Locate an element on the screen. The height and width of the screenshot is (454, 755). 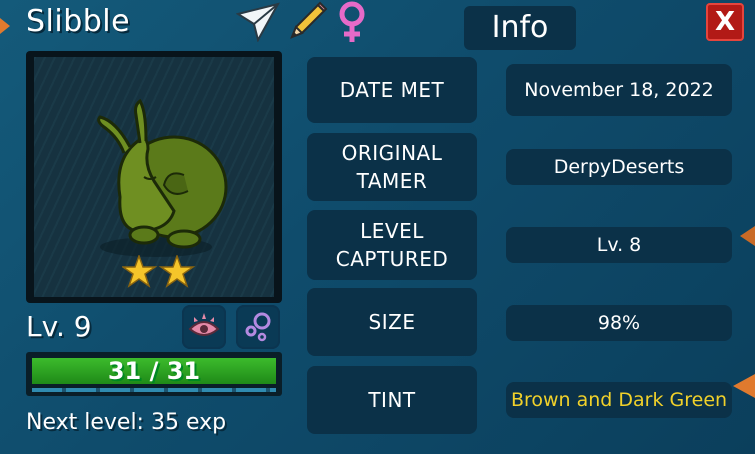
label-level-captured: LEVEL CAPTURED is located at coordinates (392, 245).